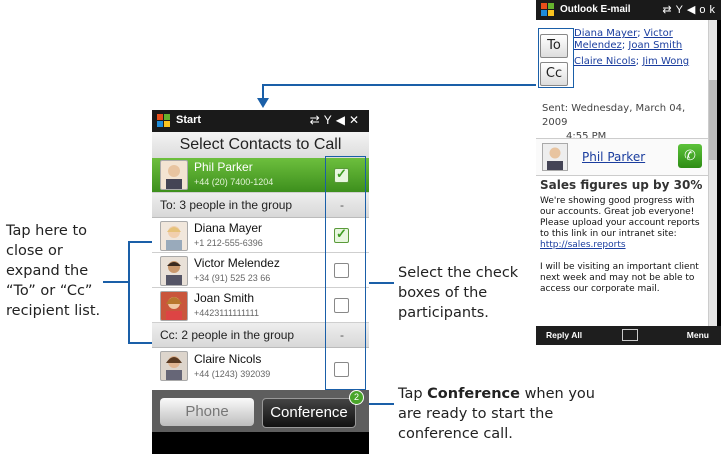 The height and width of the screenshot is (454, 721). I want to click on callout-bottom-bold: Conference, so click(473, 394).